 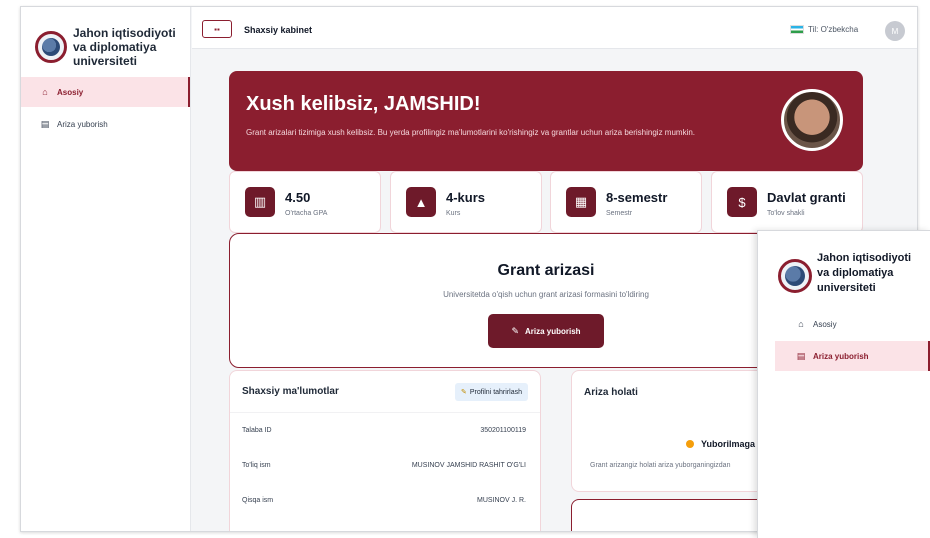 I want to click on info-row-short-name: Qisqa ism MUSINOV J. R., so click(x=385, y=500).